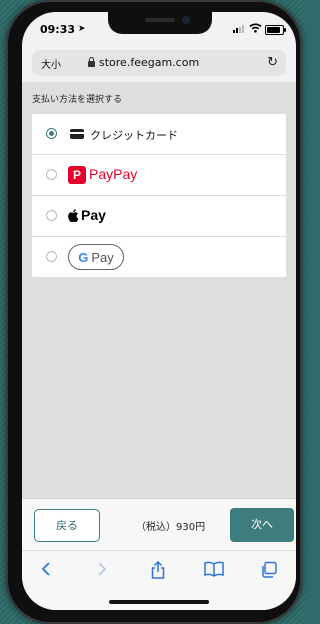 Image resolution: width=320 pixels, height=624 pixels. I want to click on credit-card-icon, so click(77, 134).